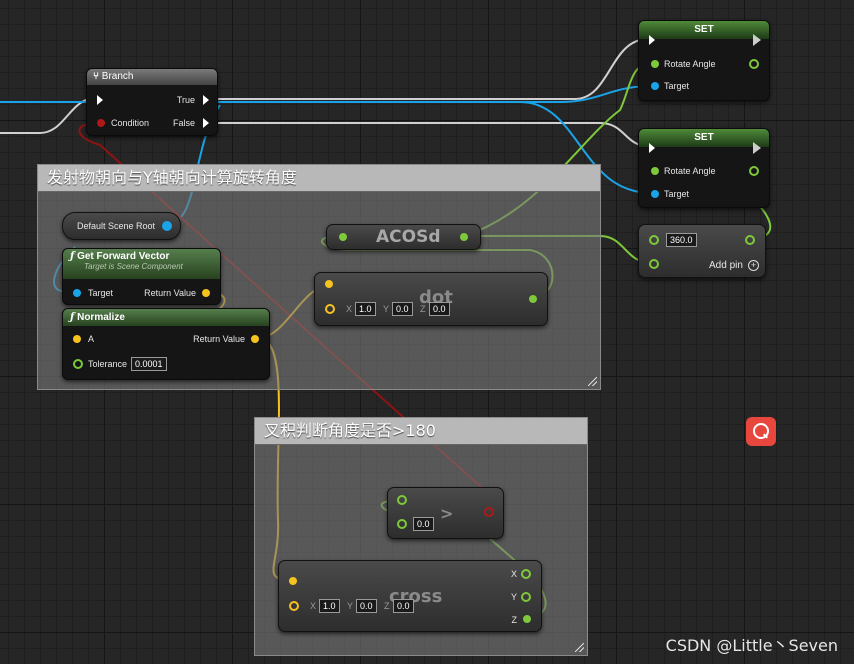  Describe the element at coordinates (402, 500) in the screenshot. I see `greater-input-pin-a` at that location.